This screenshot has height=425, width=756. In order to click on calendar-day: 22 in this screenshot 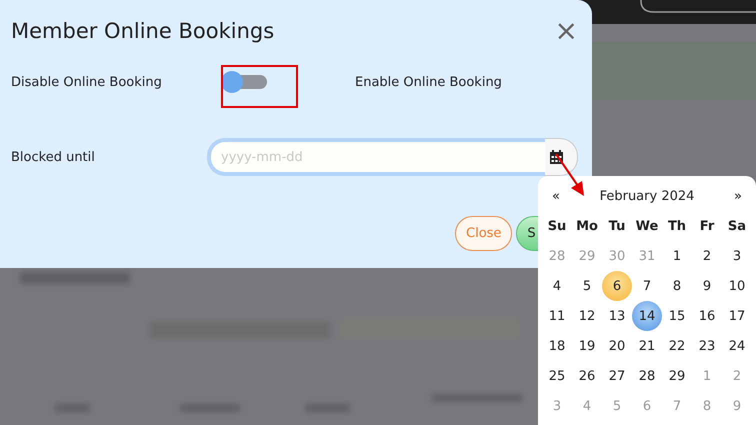, I will do `click(677, 346)`.